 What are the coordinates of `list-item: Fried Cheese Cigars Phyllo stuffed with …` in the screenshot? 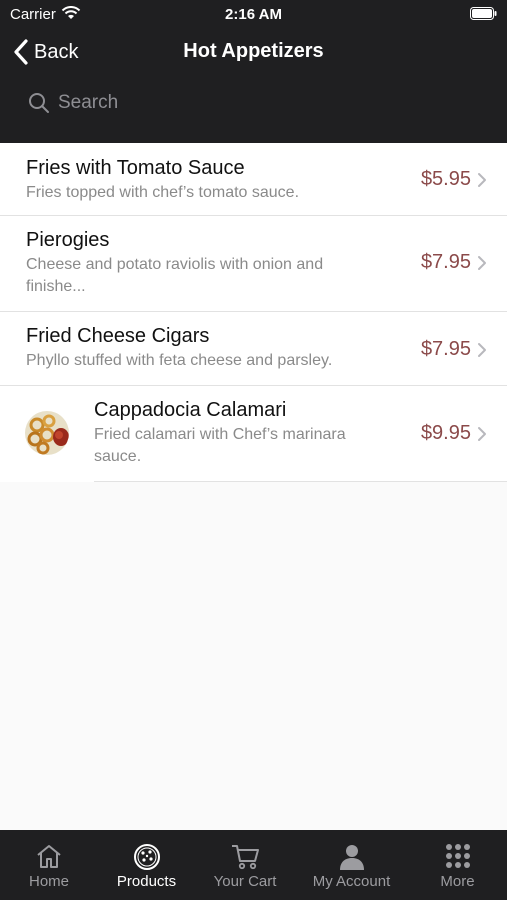 It's located at (253, 349).